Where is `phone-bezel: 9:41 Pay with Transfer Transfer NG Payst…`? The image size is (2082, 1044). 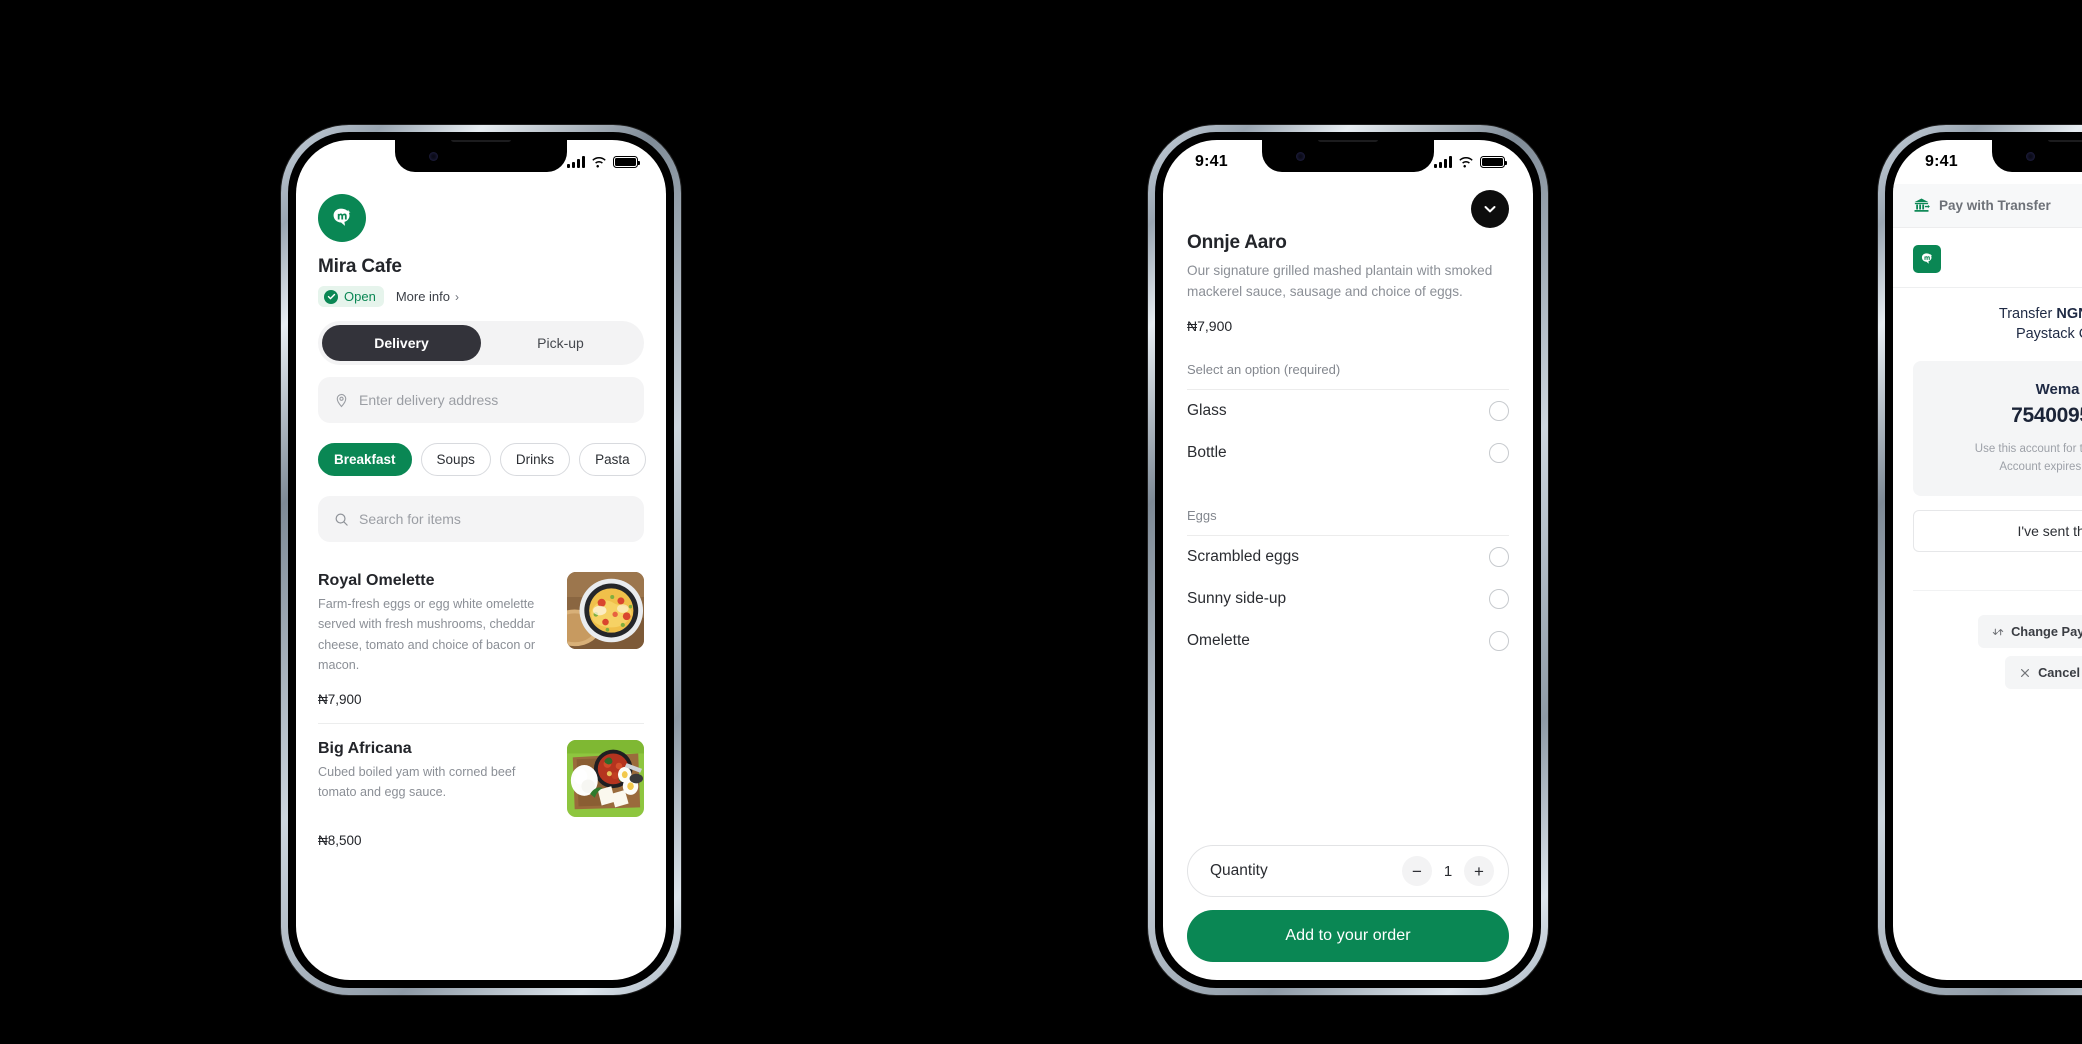 phone-bezel: 9:41 Pay with Transfer Transfer NG Payst… is located at coordinates (1983, 560).